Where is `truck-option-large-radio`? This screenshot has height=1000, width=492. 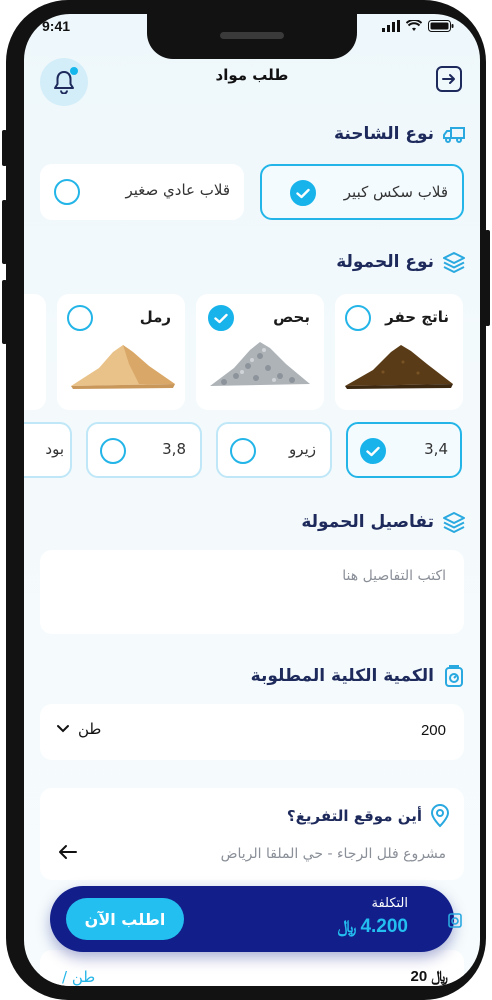 truck-option-large-radio is located at coordinates (303, 193).